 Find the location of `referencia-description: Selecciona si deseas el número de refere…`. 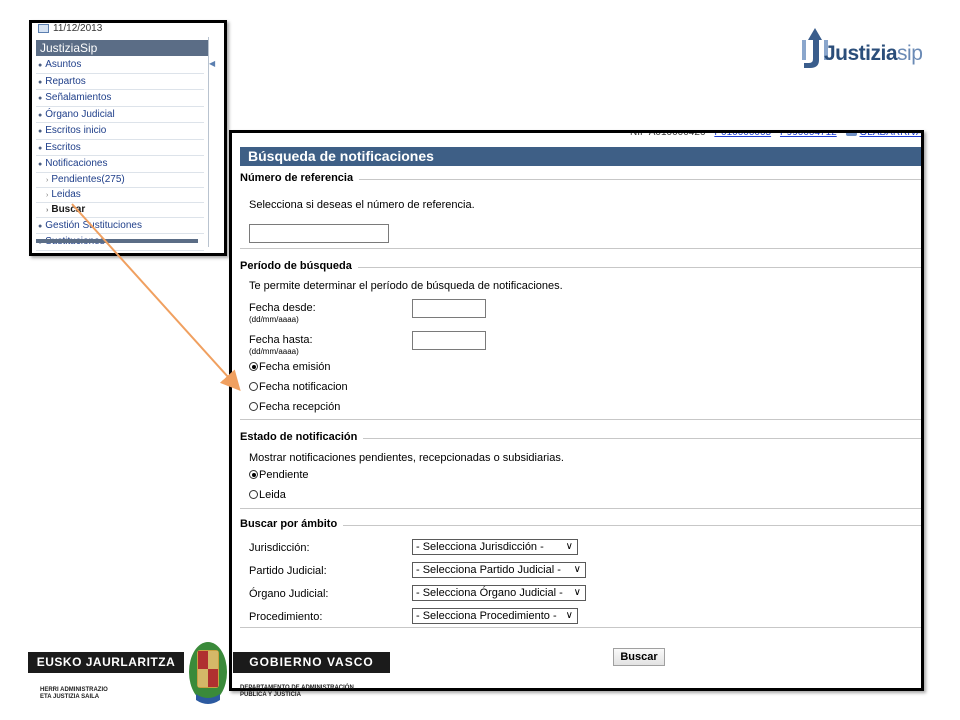

referencia-description: Selecciona si deseas el número de refere… is located at coordinates (362, 205).